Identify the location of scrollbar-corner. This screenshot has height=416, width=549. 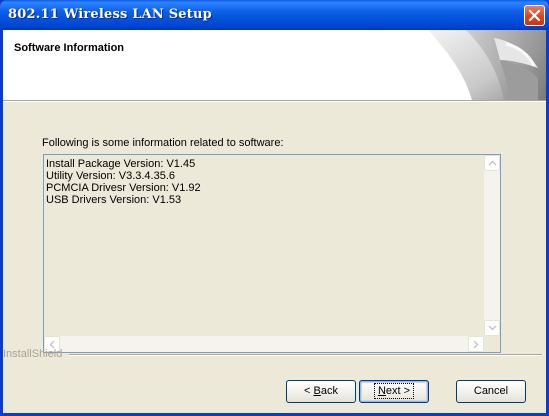
(492, 344).